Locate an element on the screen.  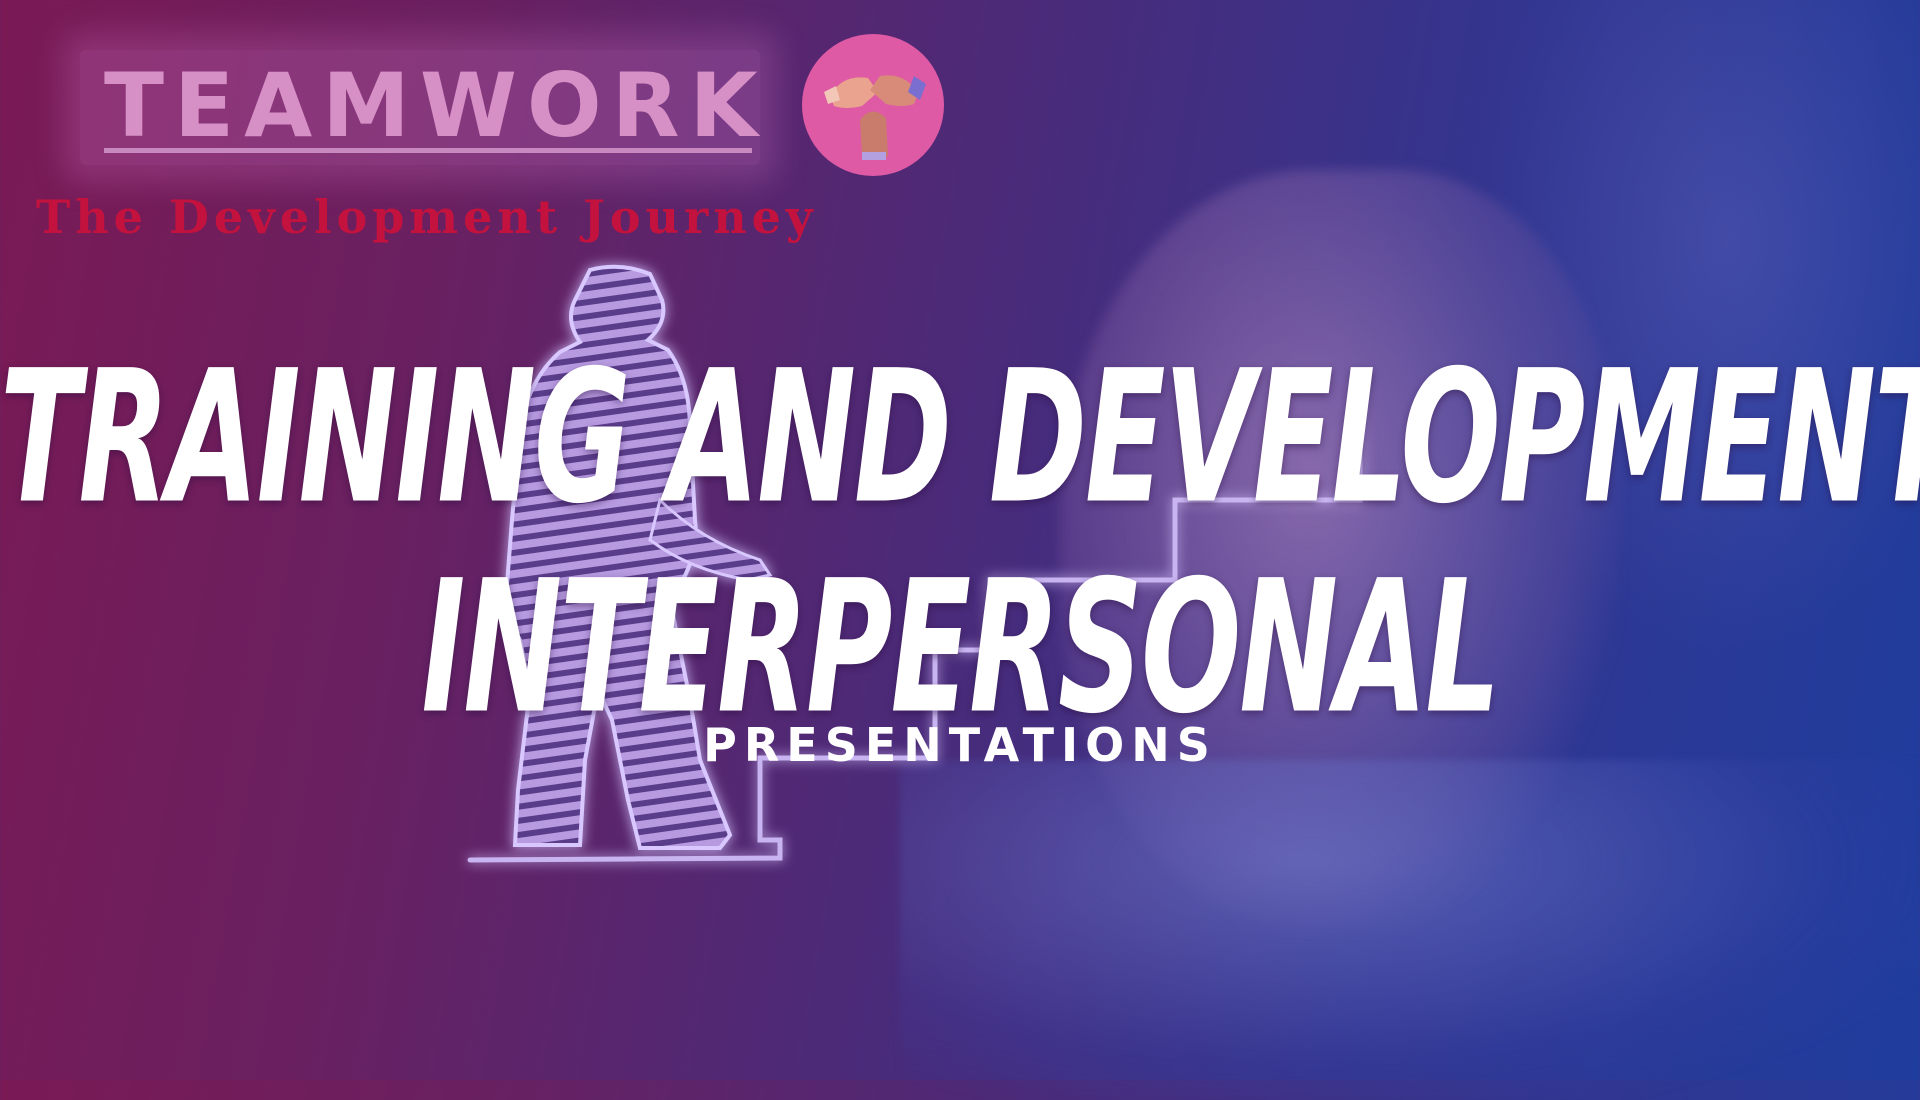
logo-underline is located at coordinates (428, 150).